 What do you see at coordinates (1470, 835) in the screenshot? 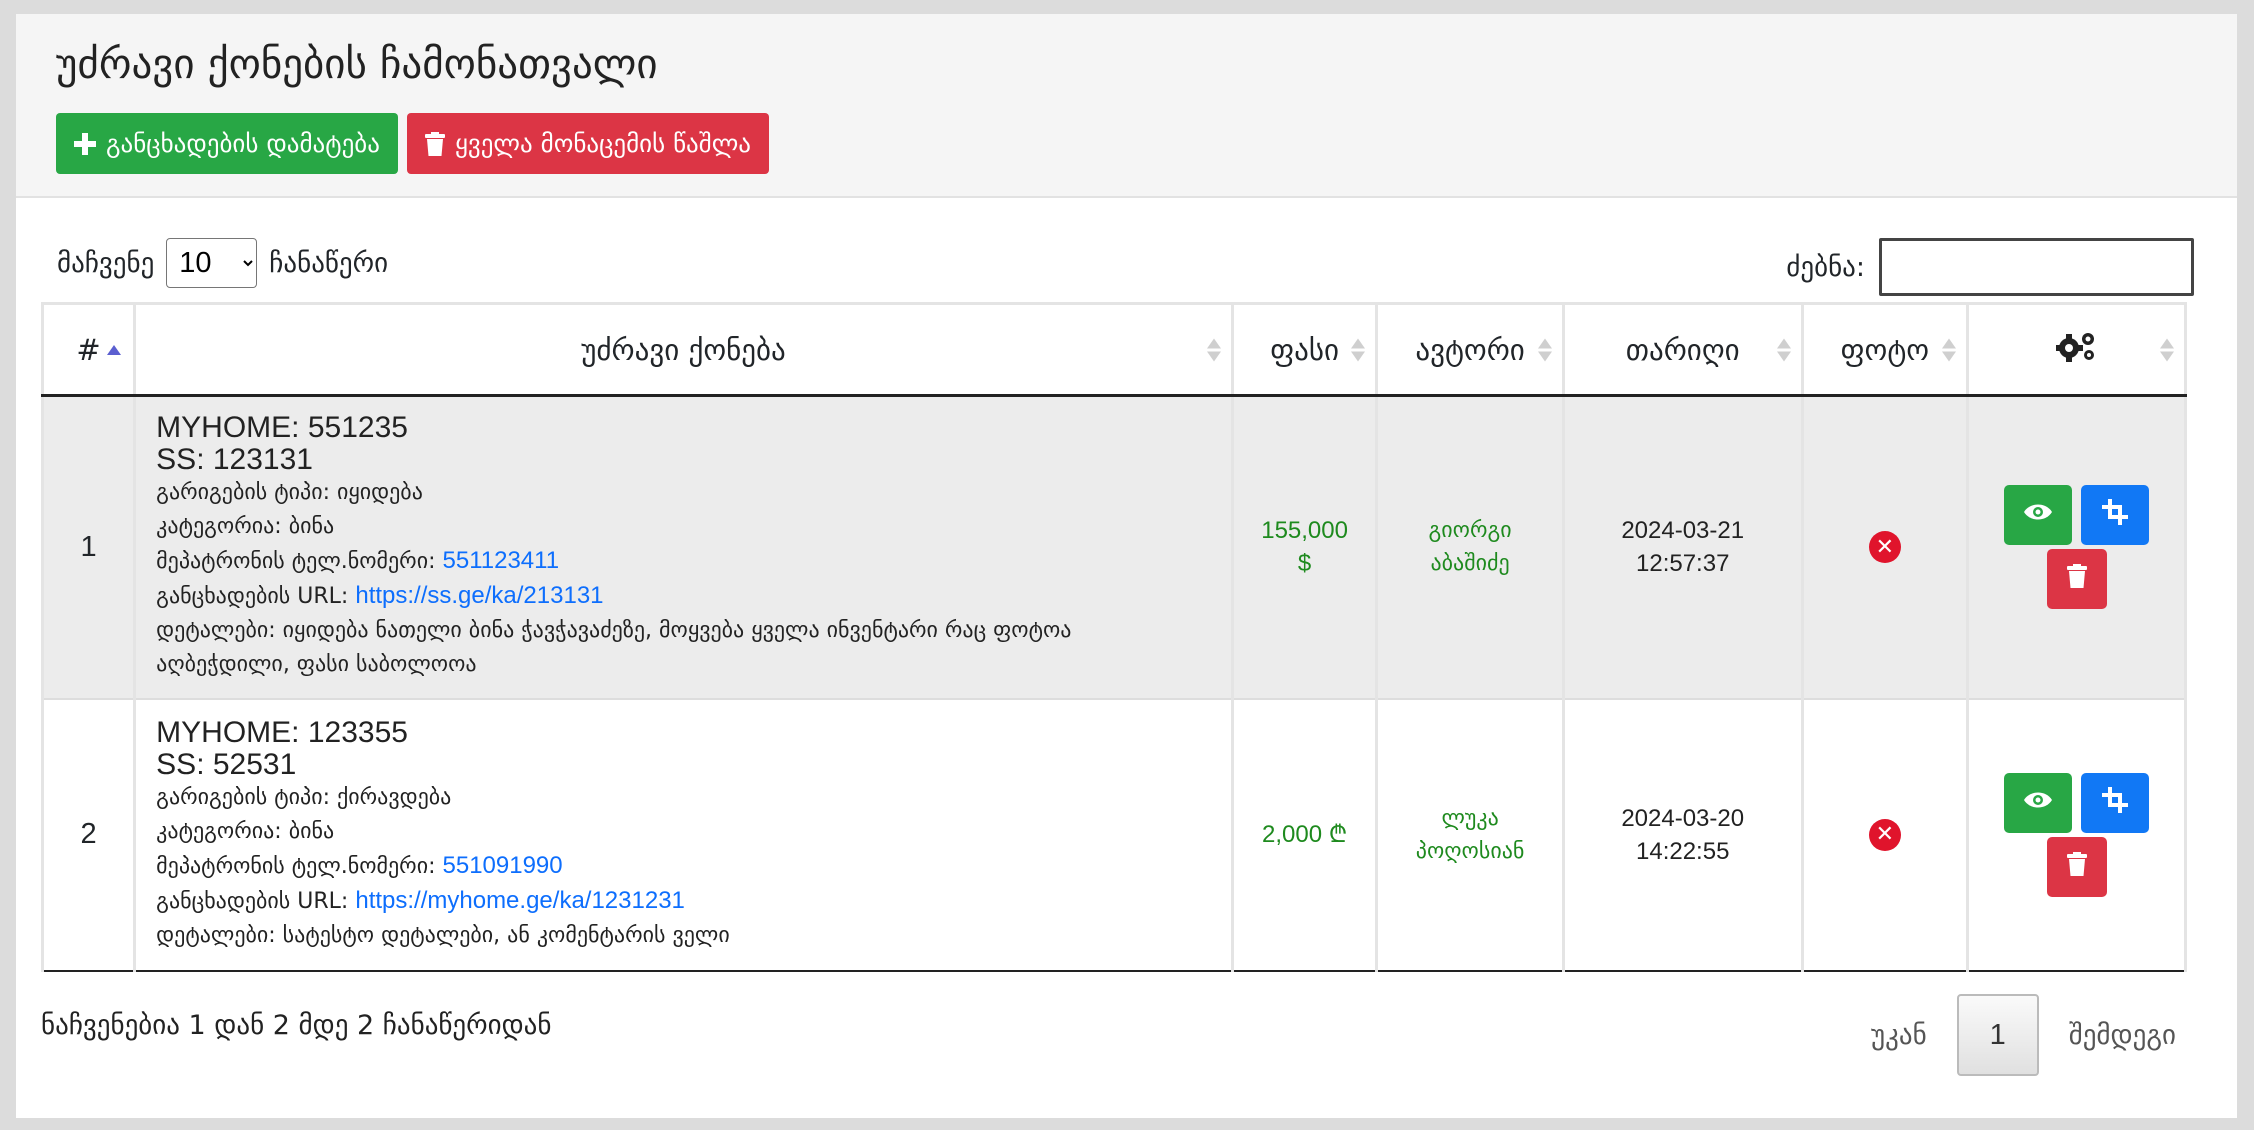
I see `author-cell: ლუკა პოღოსიან` at bounding box center [1470, 835].